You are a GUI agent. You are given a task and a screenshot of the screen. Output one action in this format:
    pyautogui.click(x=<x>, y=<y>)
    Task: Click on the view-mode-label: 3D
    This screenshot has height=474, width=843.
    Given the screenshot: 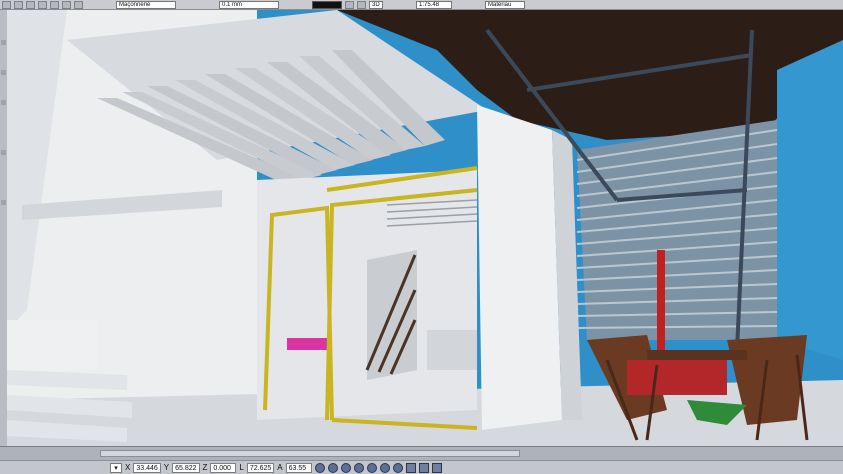 What is the action you would take?
    pyautogui.click(x=376, y=4)
    